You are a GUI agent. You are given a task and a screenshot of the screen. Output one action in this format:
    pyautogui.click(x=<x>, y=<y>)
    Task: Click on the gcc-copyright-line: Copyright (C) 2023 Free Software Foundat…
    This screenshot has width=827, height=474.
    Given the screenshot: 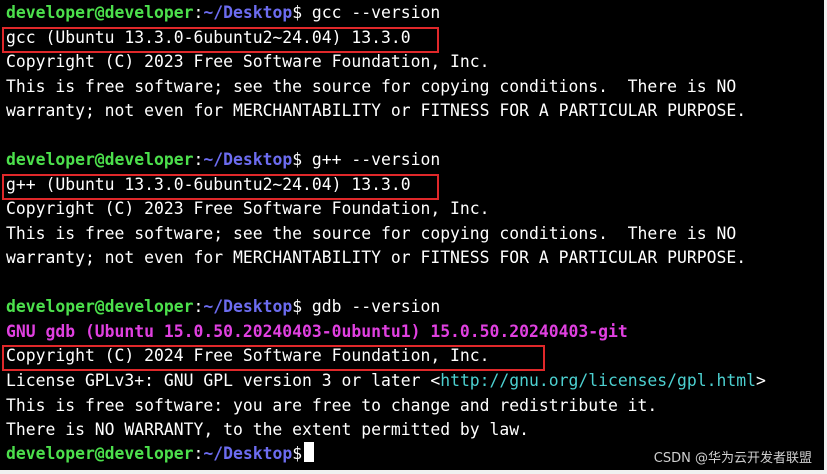 What is the action you would take?
    pyautogui.click(x=248, y=61)
    